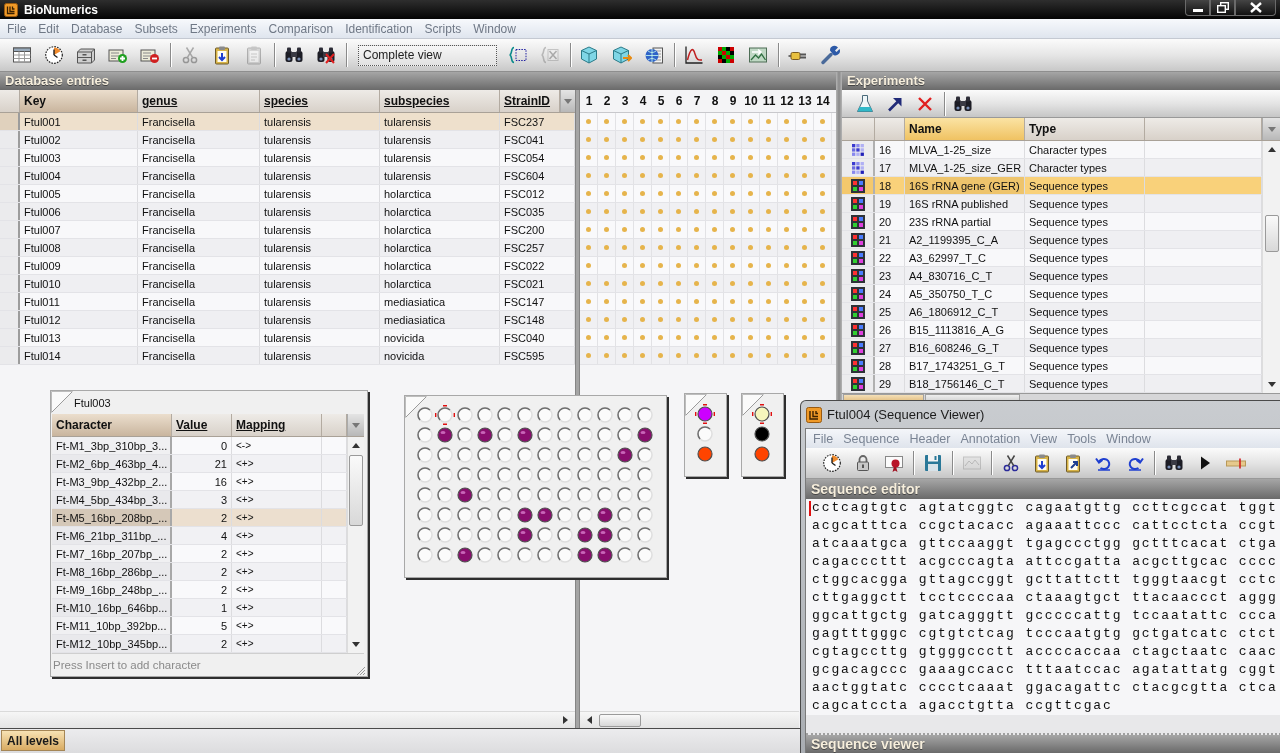 Image resolution: width=1280 pixels, height=753 pixels. I want to click on table-row: Ft-M10_16bp_646bp... 1 <+>, so click(199, 608).